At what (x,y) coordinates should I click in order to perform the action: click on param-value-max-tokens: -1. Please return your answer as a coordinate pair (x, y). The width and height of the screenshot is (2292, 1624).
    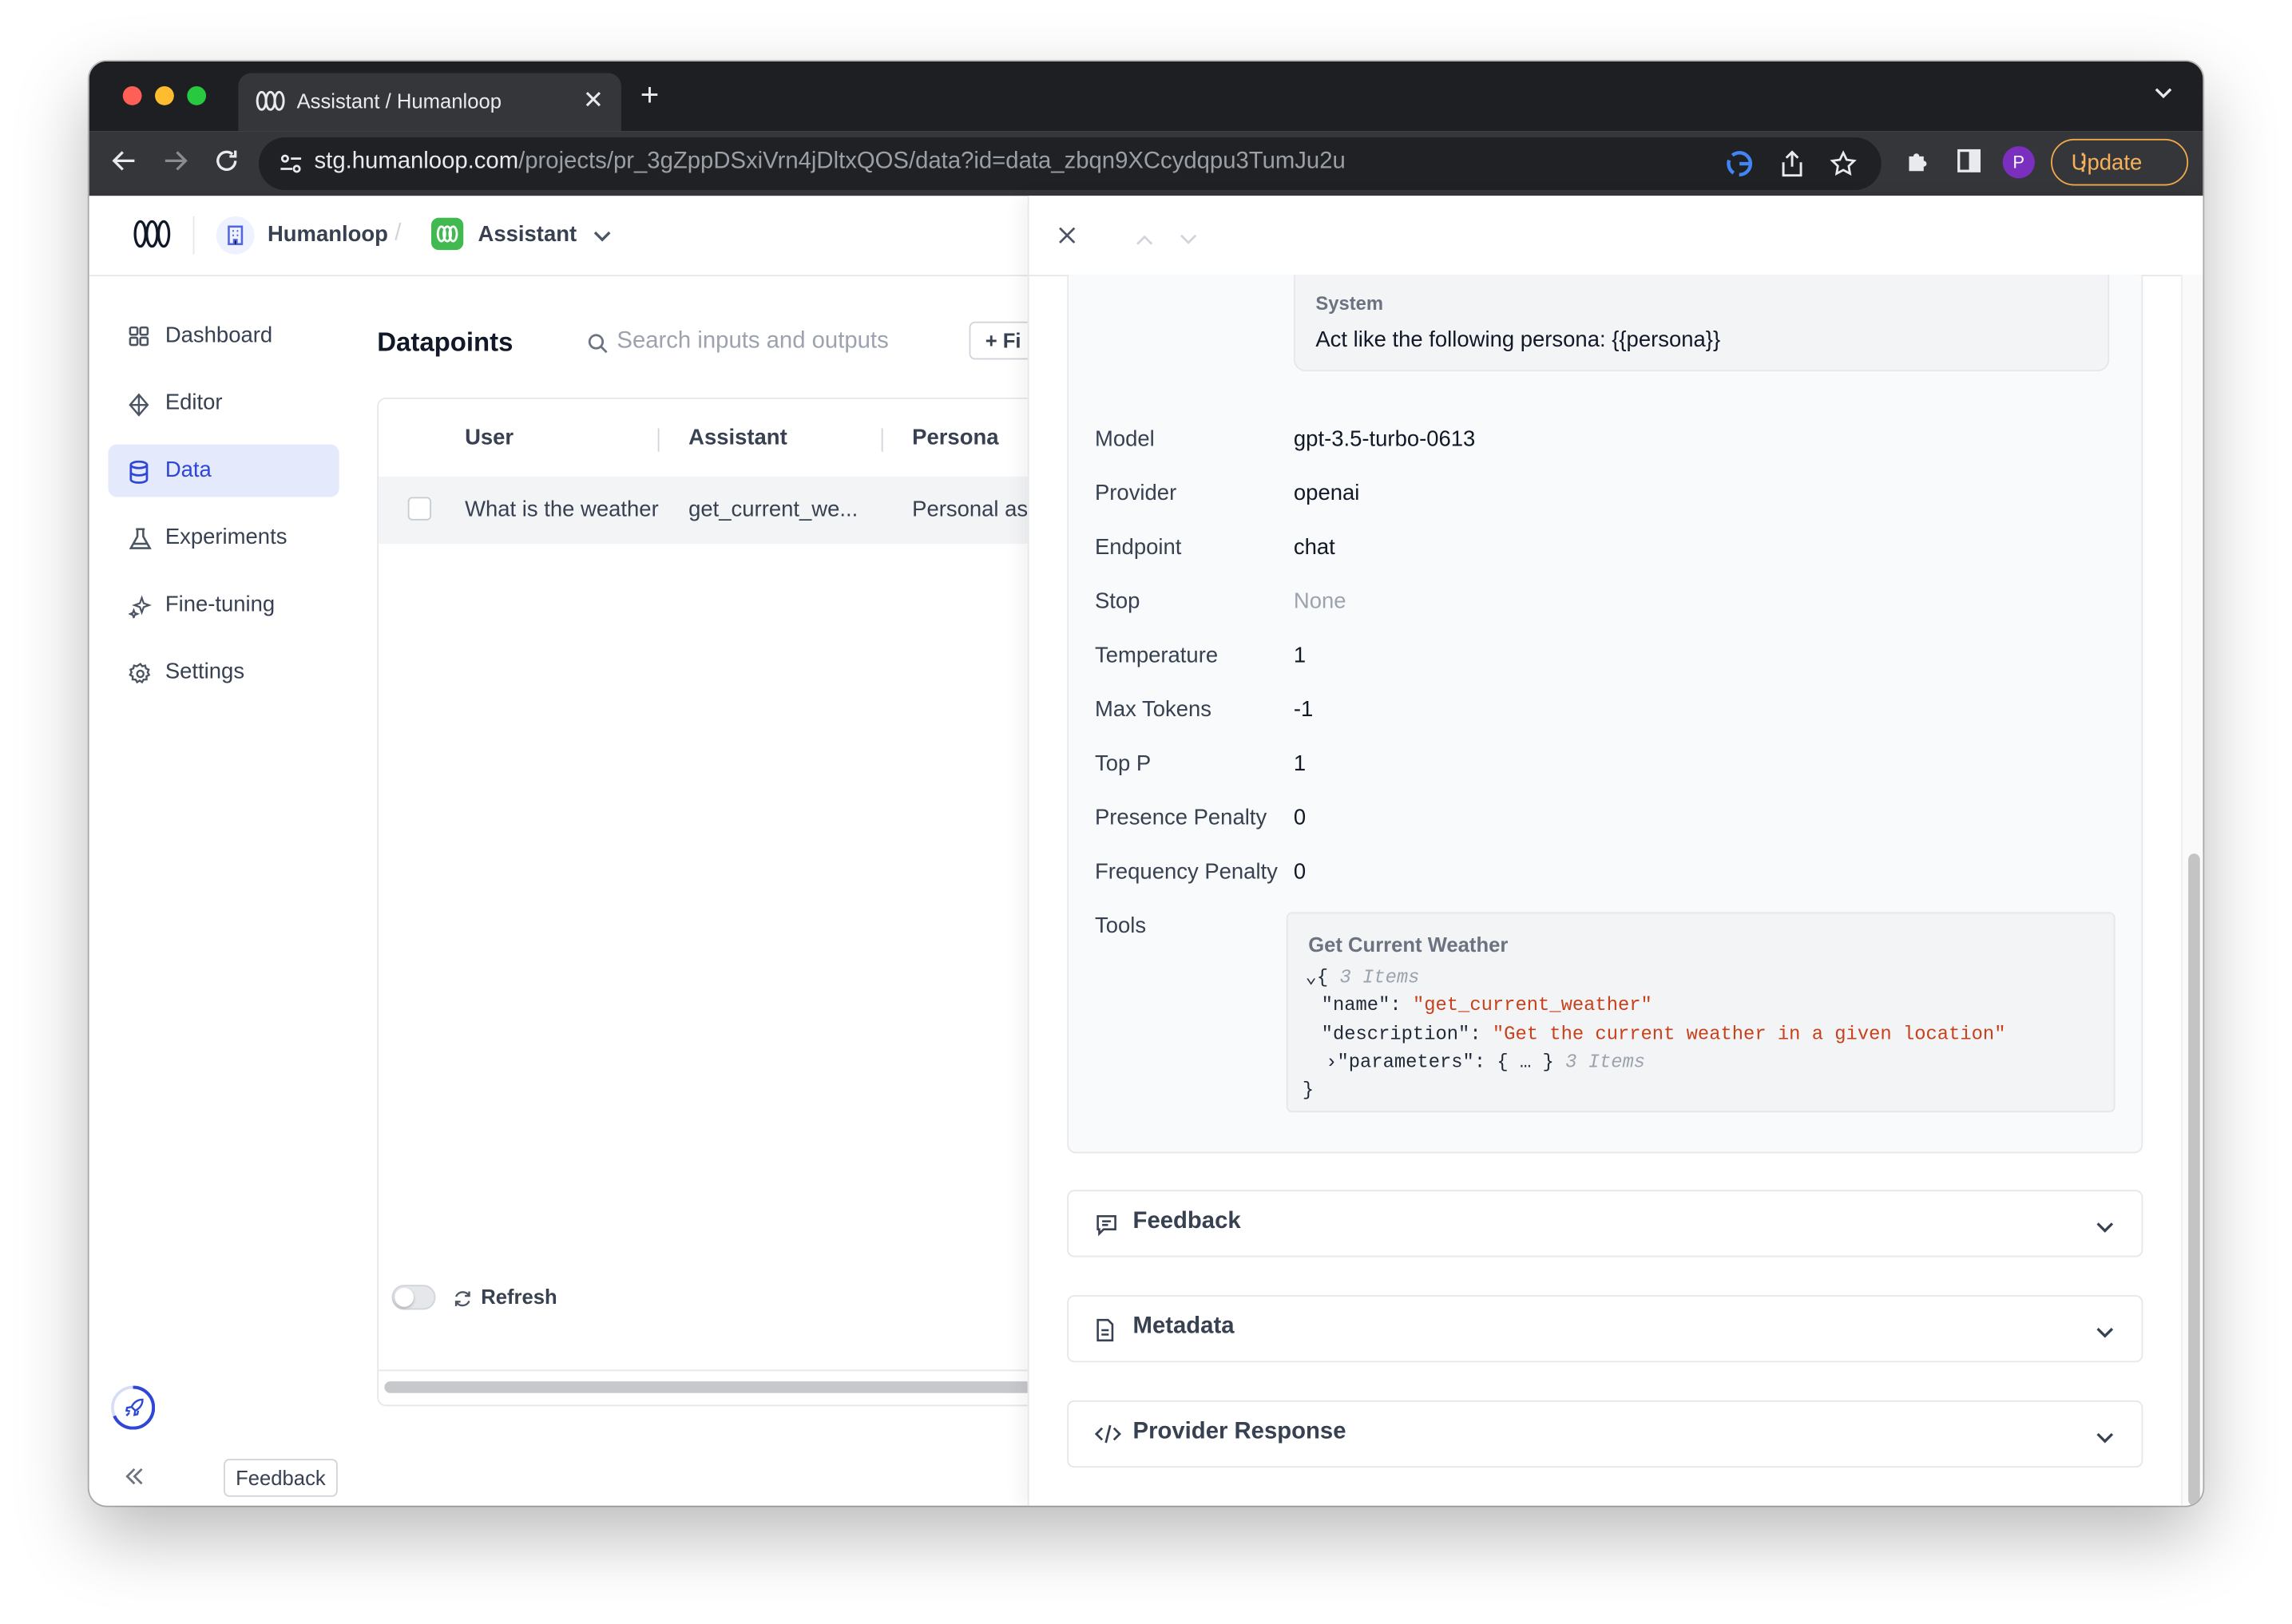
    Looking at the image, I should click on (1303, 710).